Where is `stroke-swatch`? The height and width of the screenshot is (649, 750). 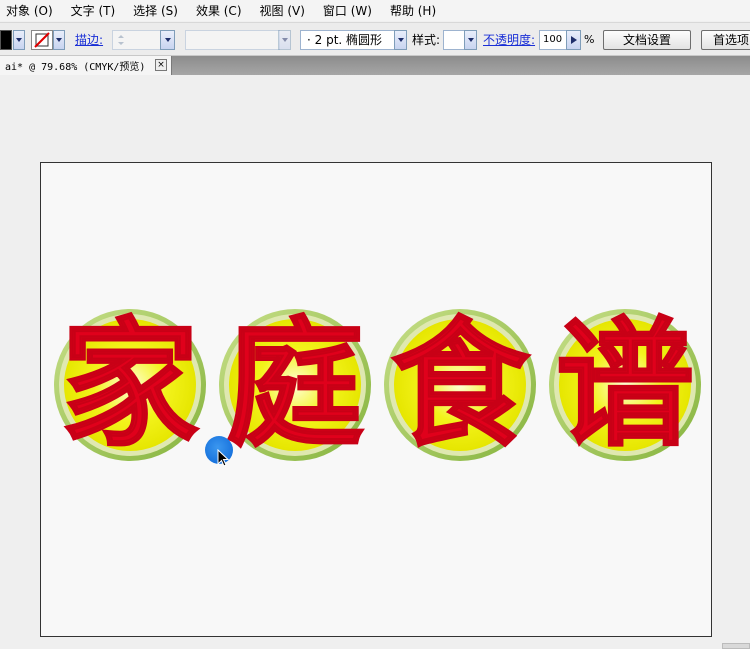
stroke-swatch is located at coordinates (42, 40).